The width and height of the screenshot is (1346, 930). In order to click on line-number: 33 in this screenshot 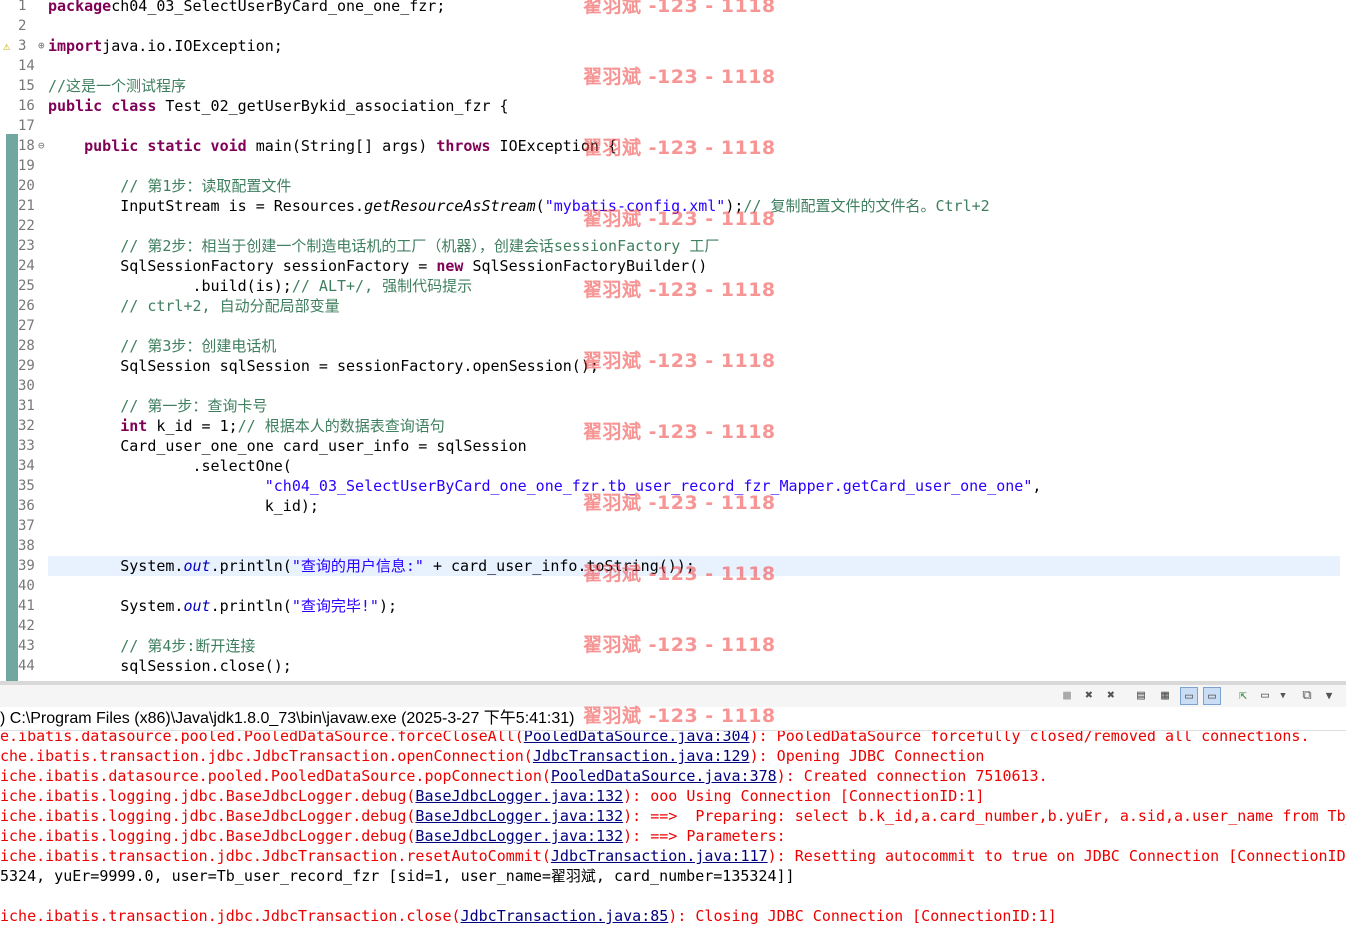, I will do `click(26, 446)`.